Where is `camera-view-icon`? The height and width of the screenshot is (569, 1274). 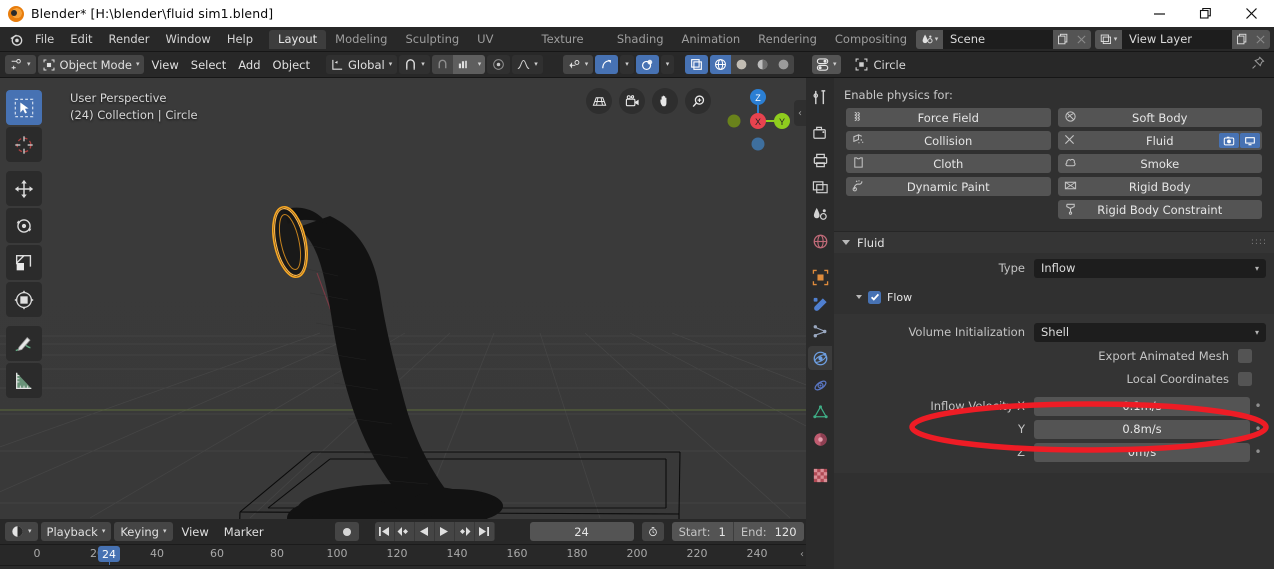
camera-view-icon is located at coordinates (632, 101).